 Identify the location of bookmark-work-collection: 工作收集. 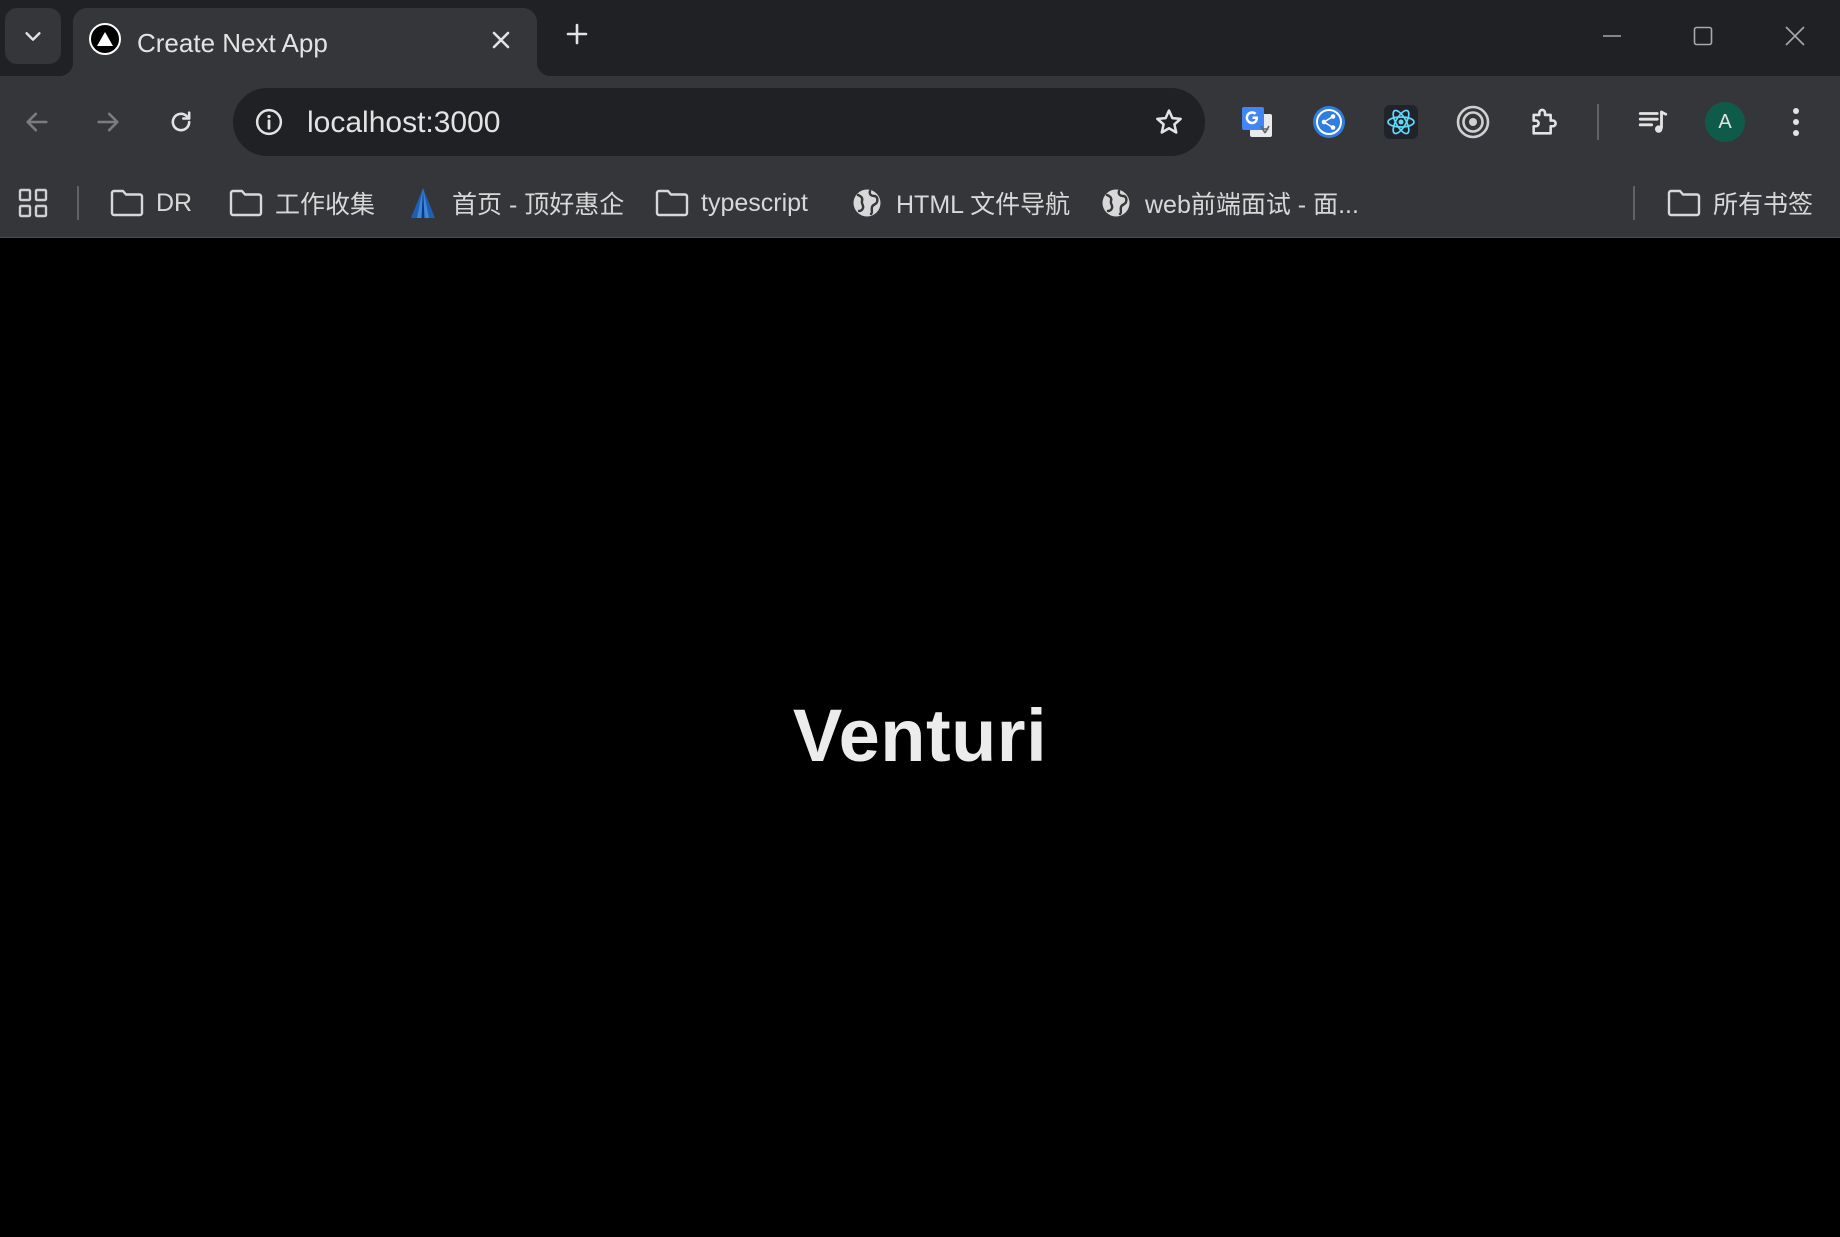
(302, 203).